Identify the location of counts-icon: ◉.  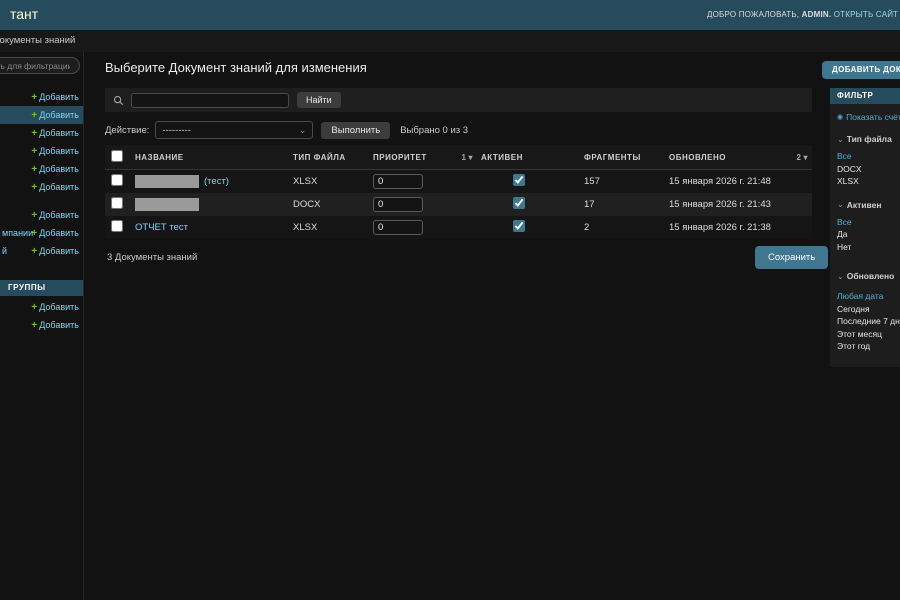
(840, 117).